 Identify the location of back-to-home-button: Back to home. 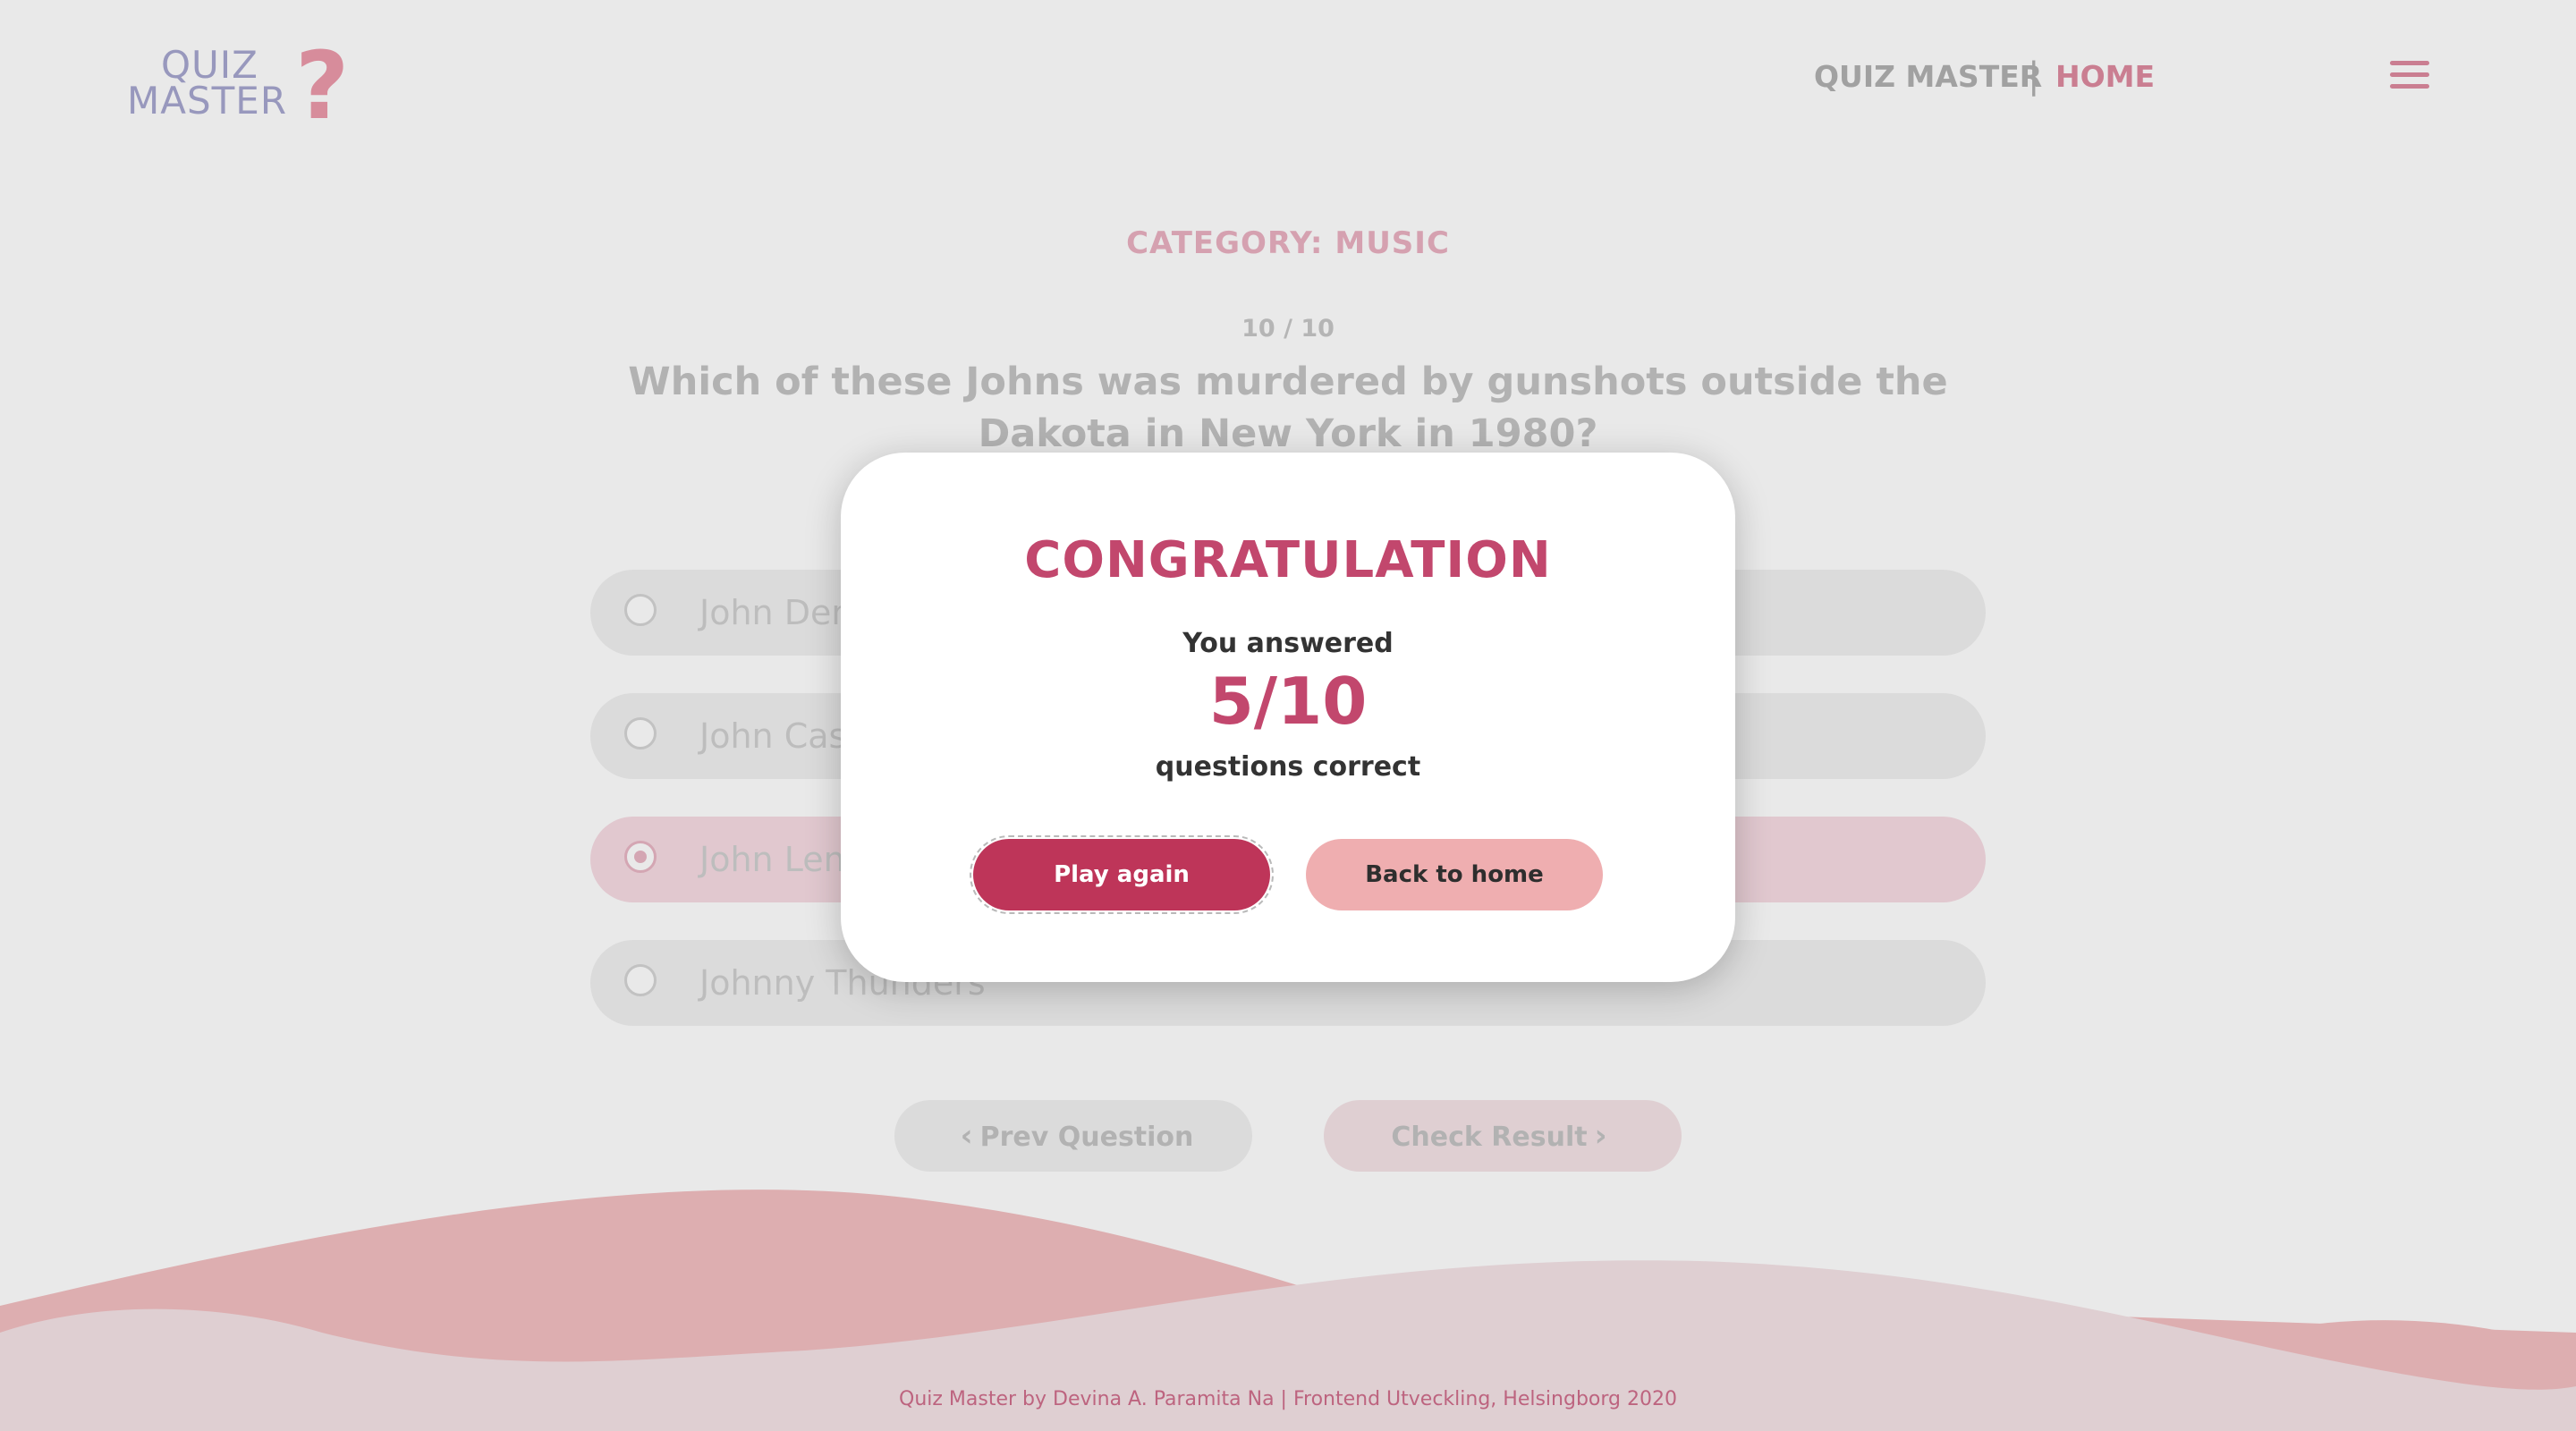
(1454, 875).